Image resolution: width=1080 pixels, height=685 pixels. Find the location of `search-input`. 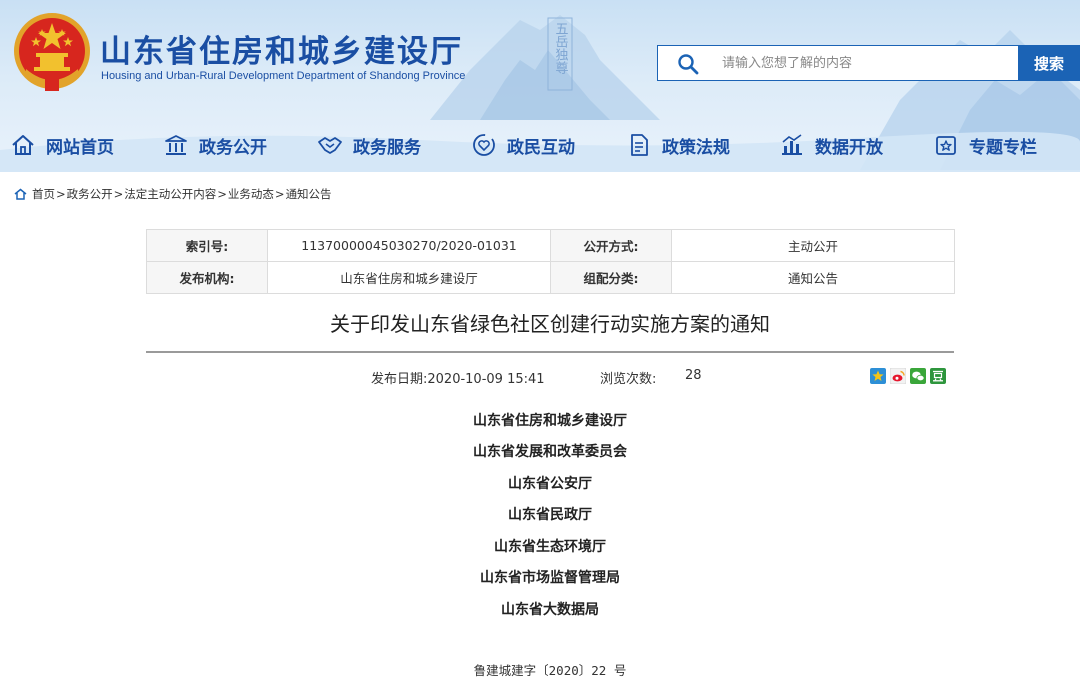

search-input is located at coordinates (867, 63).